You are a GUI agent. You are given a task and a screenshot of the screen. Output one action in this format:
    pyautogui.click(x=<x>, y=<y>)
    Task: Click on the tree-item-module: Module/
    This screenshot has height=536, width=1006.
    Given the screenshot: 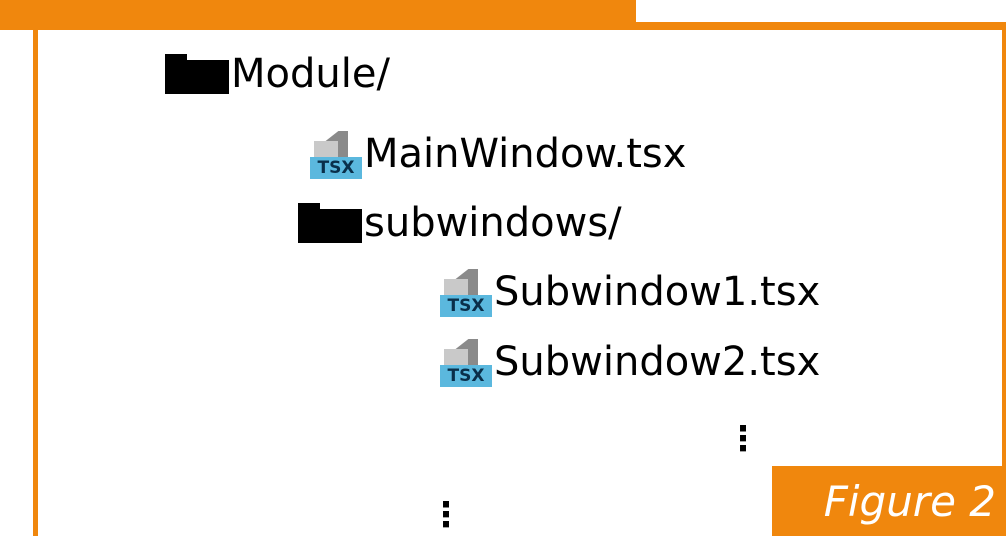 What is the action you would take?
    pyautogui.click(x=277, y=74)
    